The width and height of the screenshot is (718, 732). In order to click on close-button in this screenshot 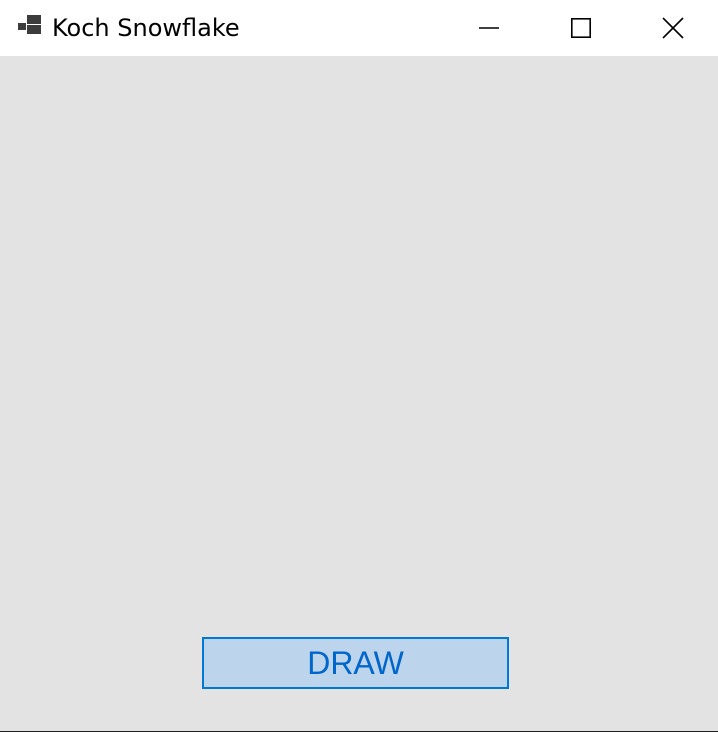, I will do `click(672, 28)`.